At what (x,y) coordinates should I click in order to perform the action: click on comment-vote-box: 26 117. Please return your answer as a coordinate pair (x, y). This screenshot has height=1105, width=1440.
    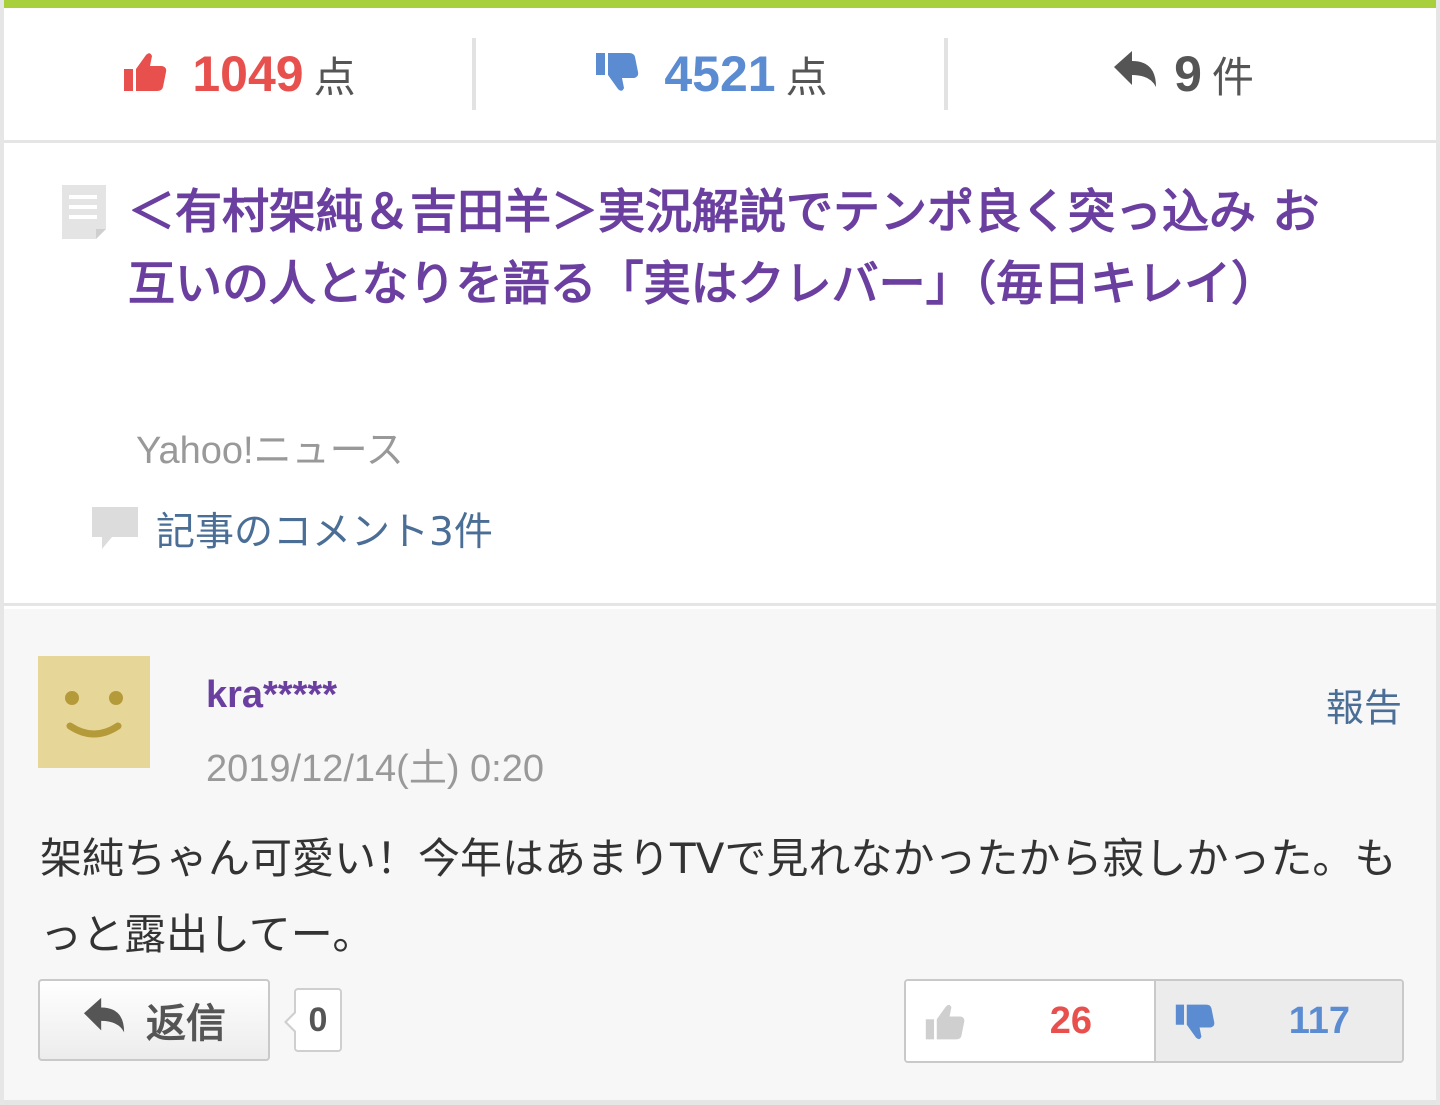
    Looking at the image, I should click on (1154, 1021).